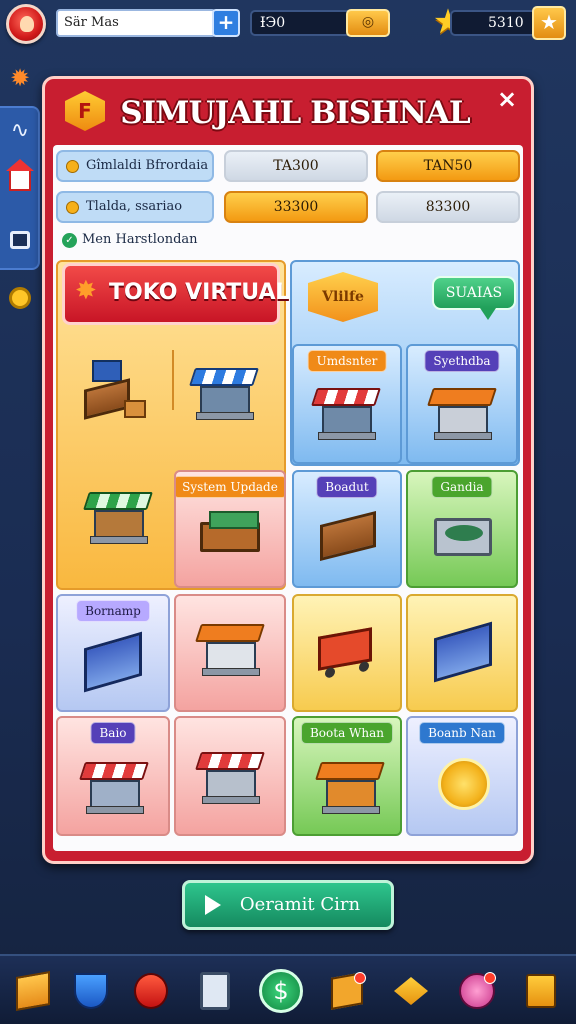 Image resolution: width=576 pixels, height=1024 pixels. I want to click on nav-card-icon, so click(215, 991).